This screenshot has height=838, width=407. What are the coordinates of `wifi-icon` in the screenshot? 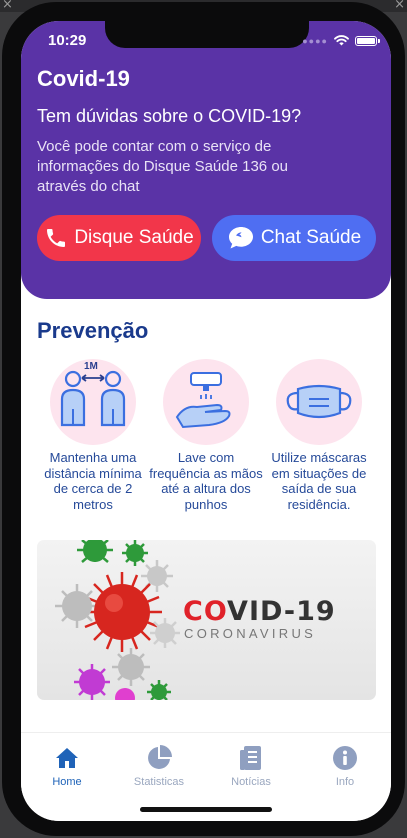 It's located at (341, 40).